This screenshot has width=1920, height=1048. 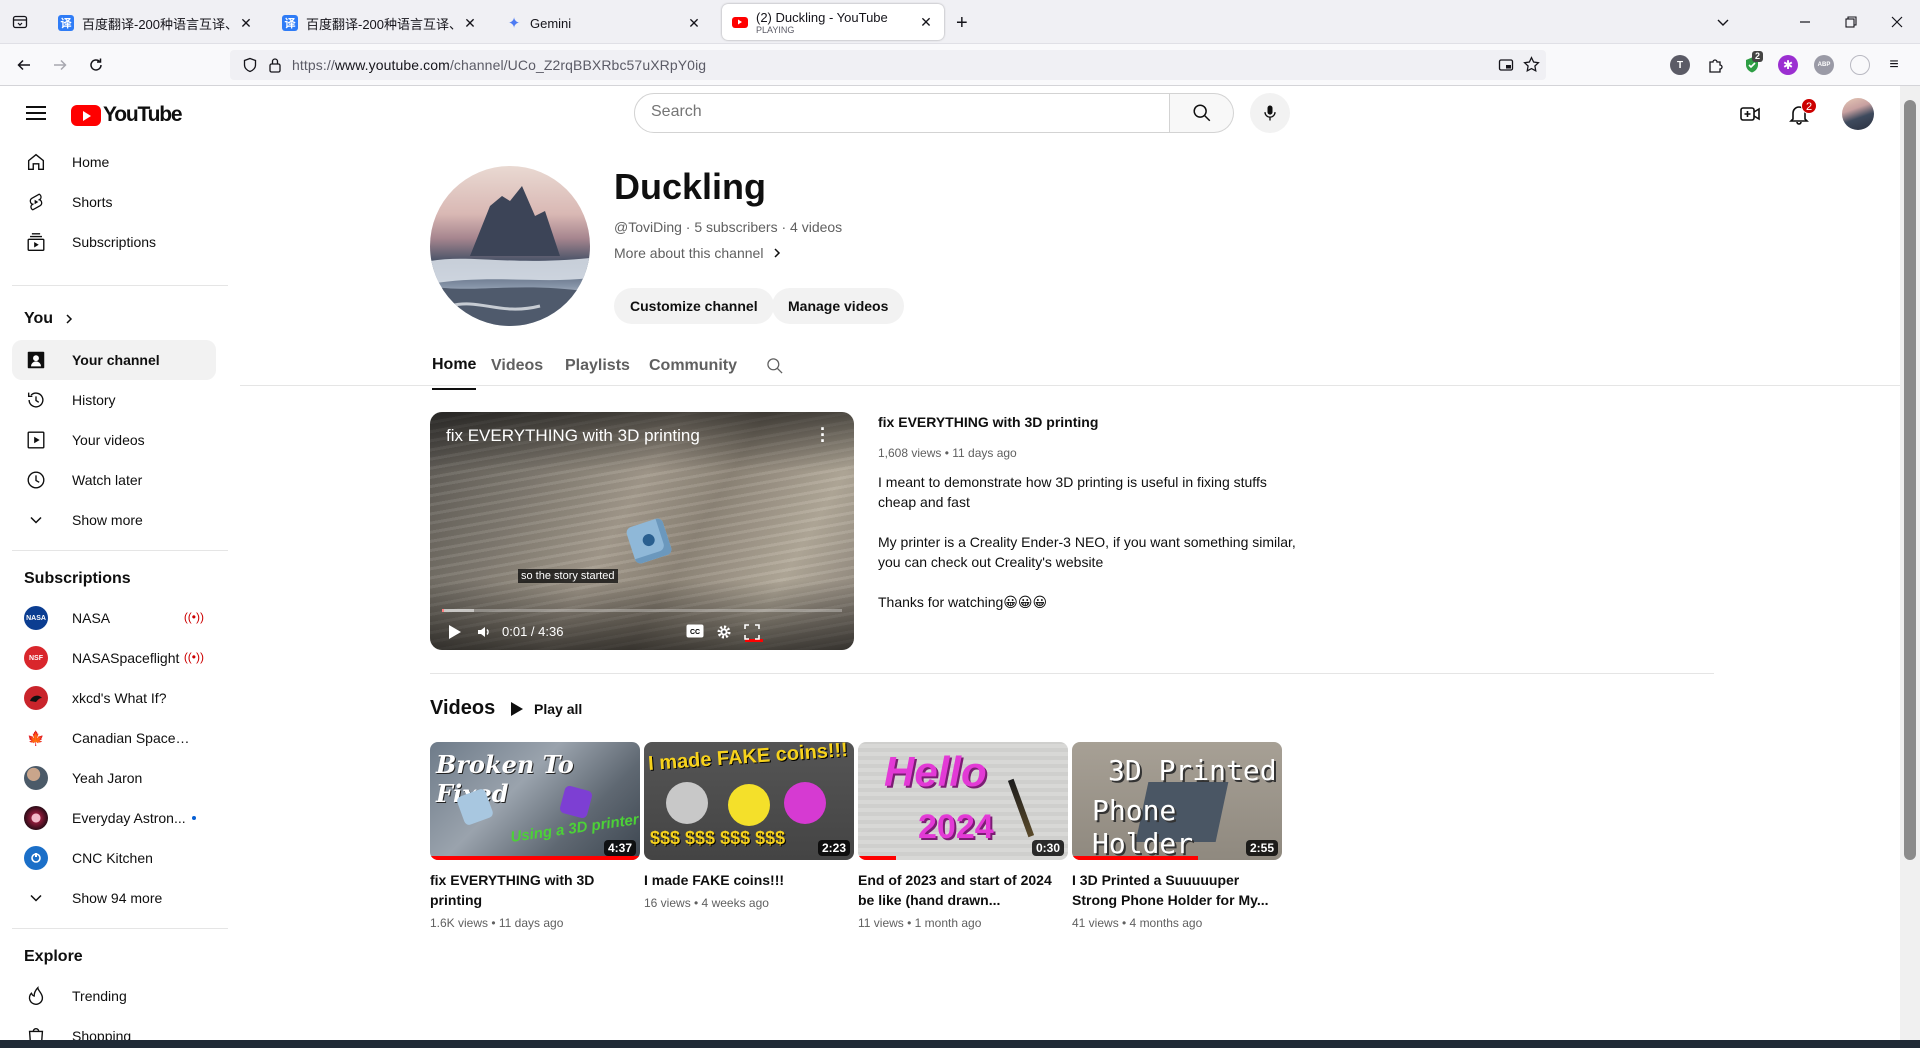 What do you see at coordinates (1753, 63) in the screenshot?
I see `shield-check-icon: 2` at bounding box center [1753, 63].